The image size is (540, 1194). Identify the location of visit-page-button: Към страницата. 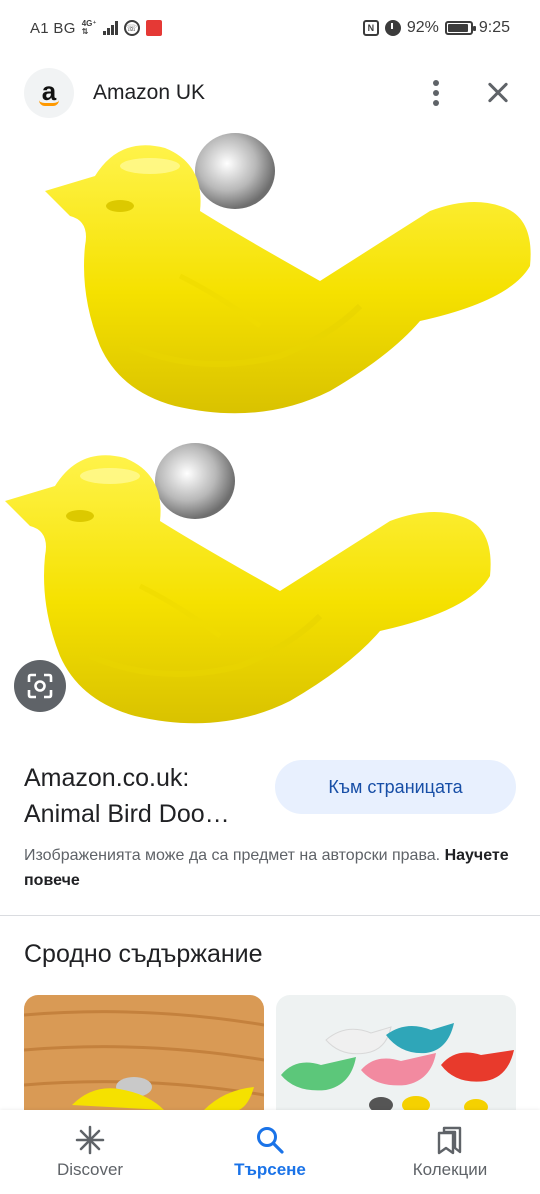
(395, 787).